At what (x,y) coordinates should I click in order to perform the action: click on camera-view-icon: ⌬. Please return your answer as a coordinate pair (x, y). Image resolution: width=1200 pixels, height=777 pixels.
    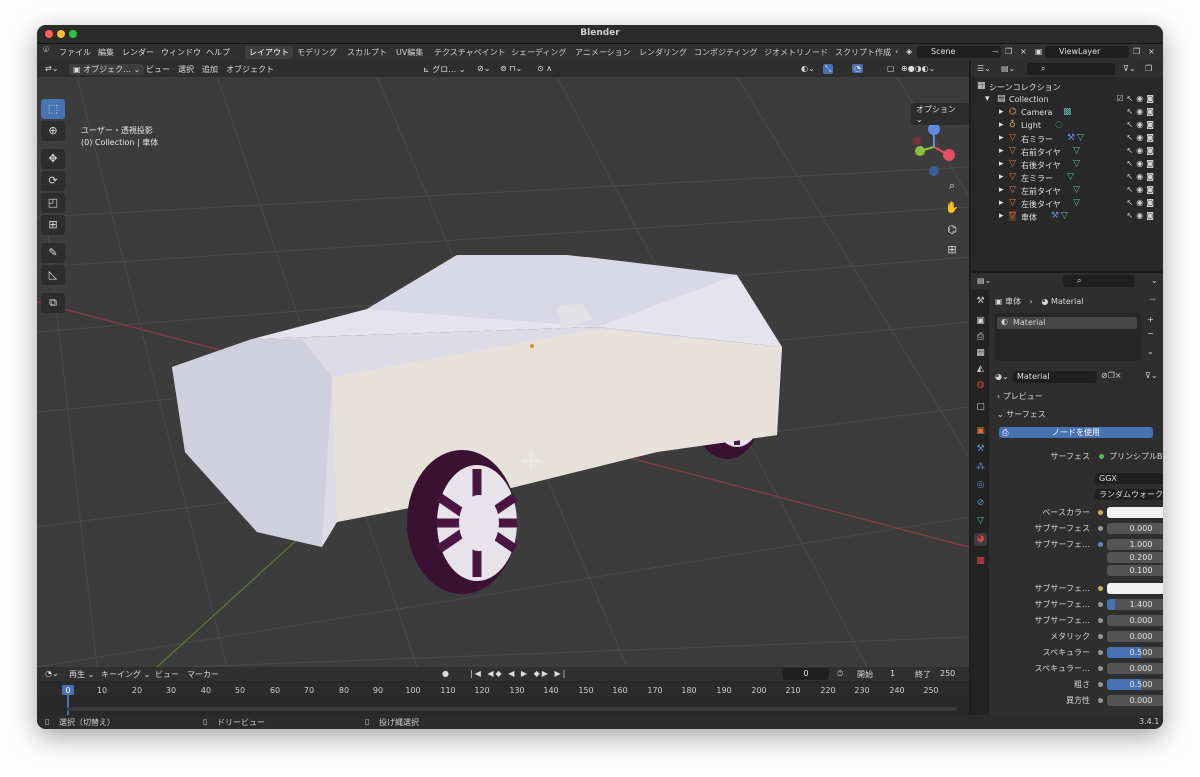
    Looking at the image, I should click on (952, 230).